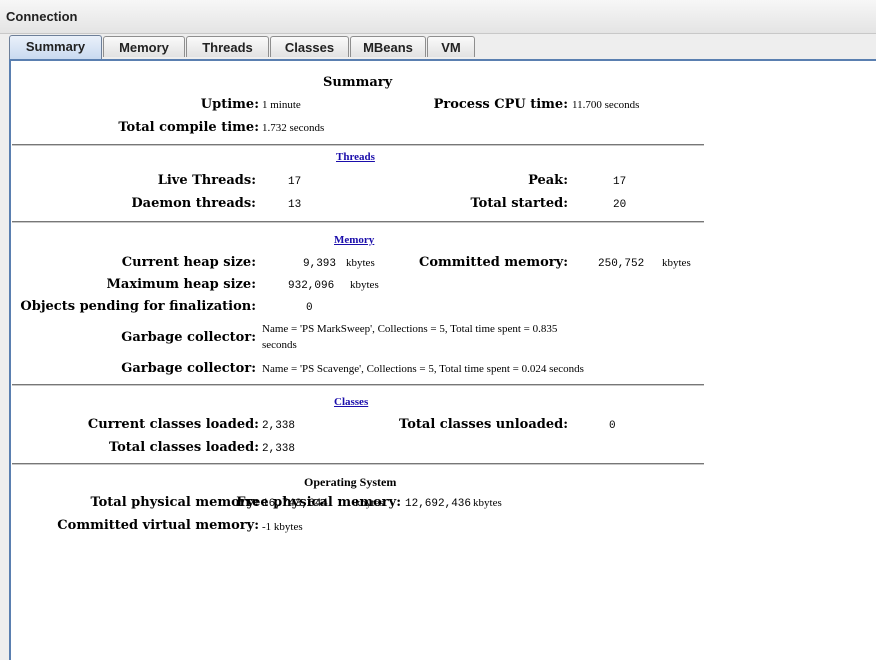 The image size is (876, 660). I want to click on cpu-time-value: 11.700 seconds, so click(606, 105).